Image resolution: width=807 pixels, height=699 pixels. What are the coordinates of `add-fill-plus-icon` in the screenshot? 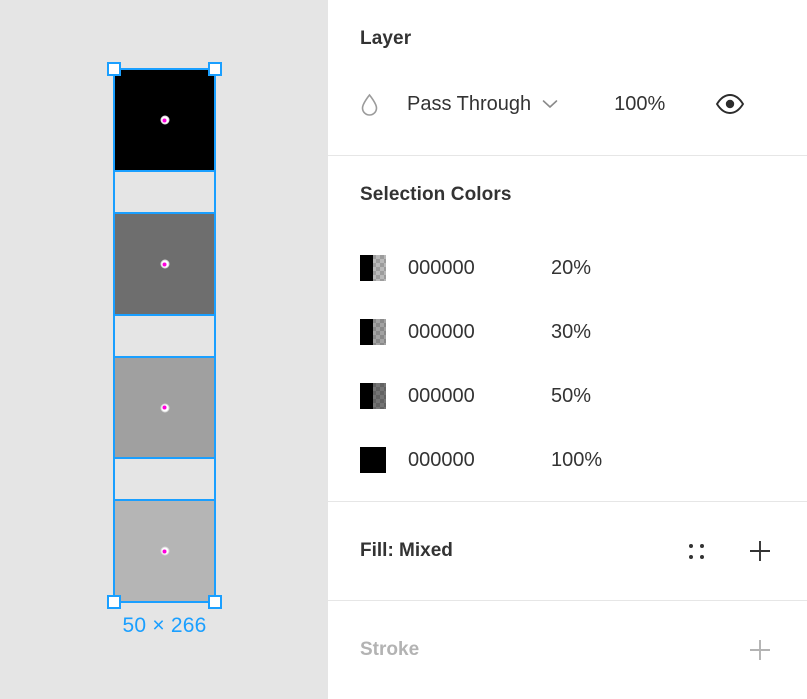 It's located at (760, 551).